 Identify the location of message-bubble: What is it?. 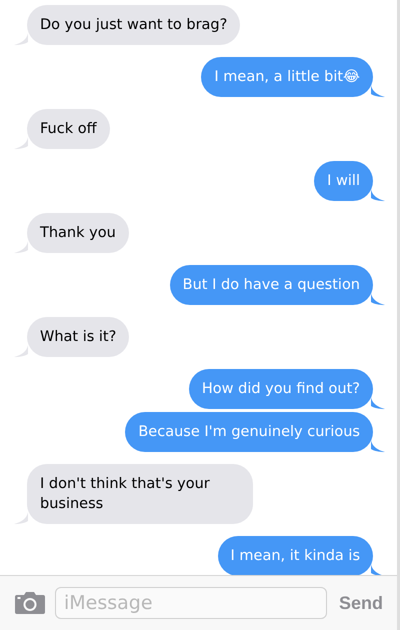
(78, 337).